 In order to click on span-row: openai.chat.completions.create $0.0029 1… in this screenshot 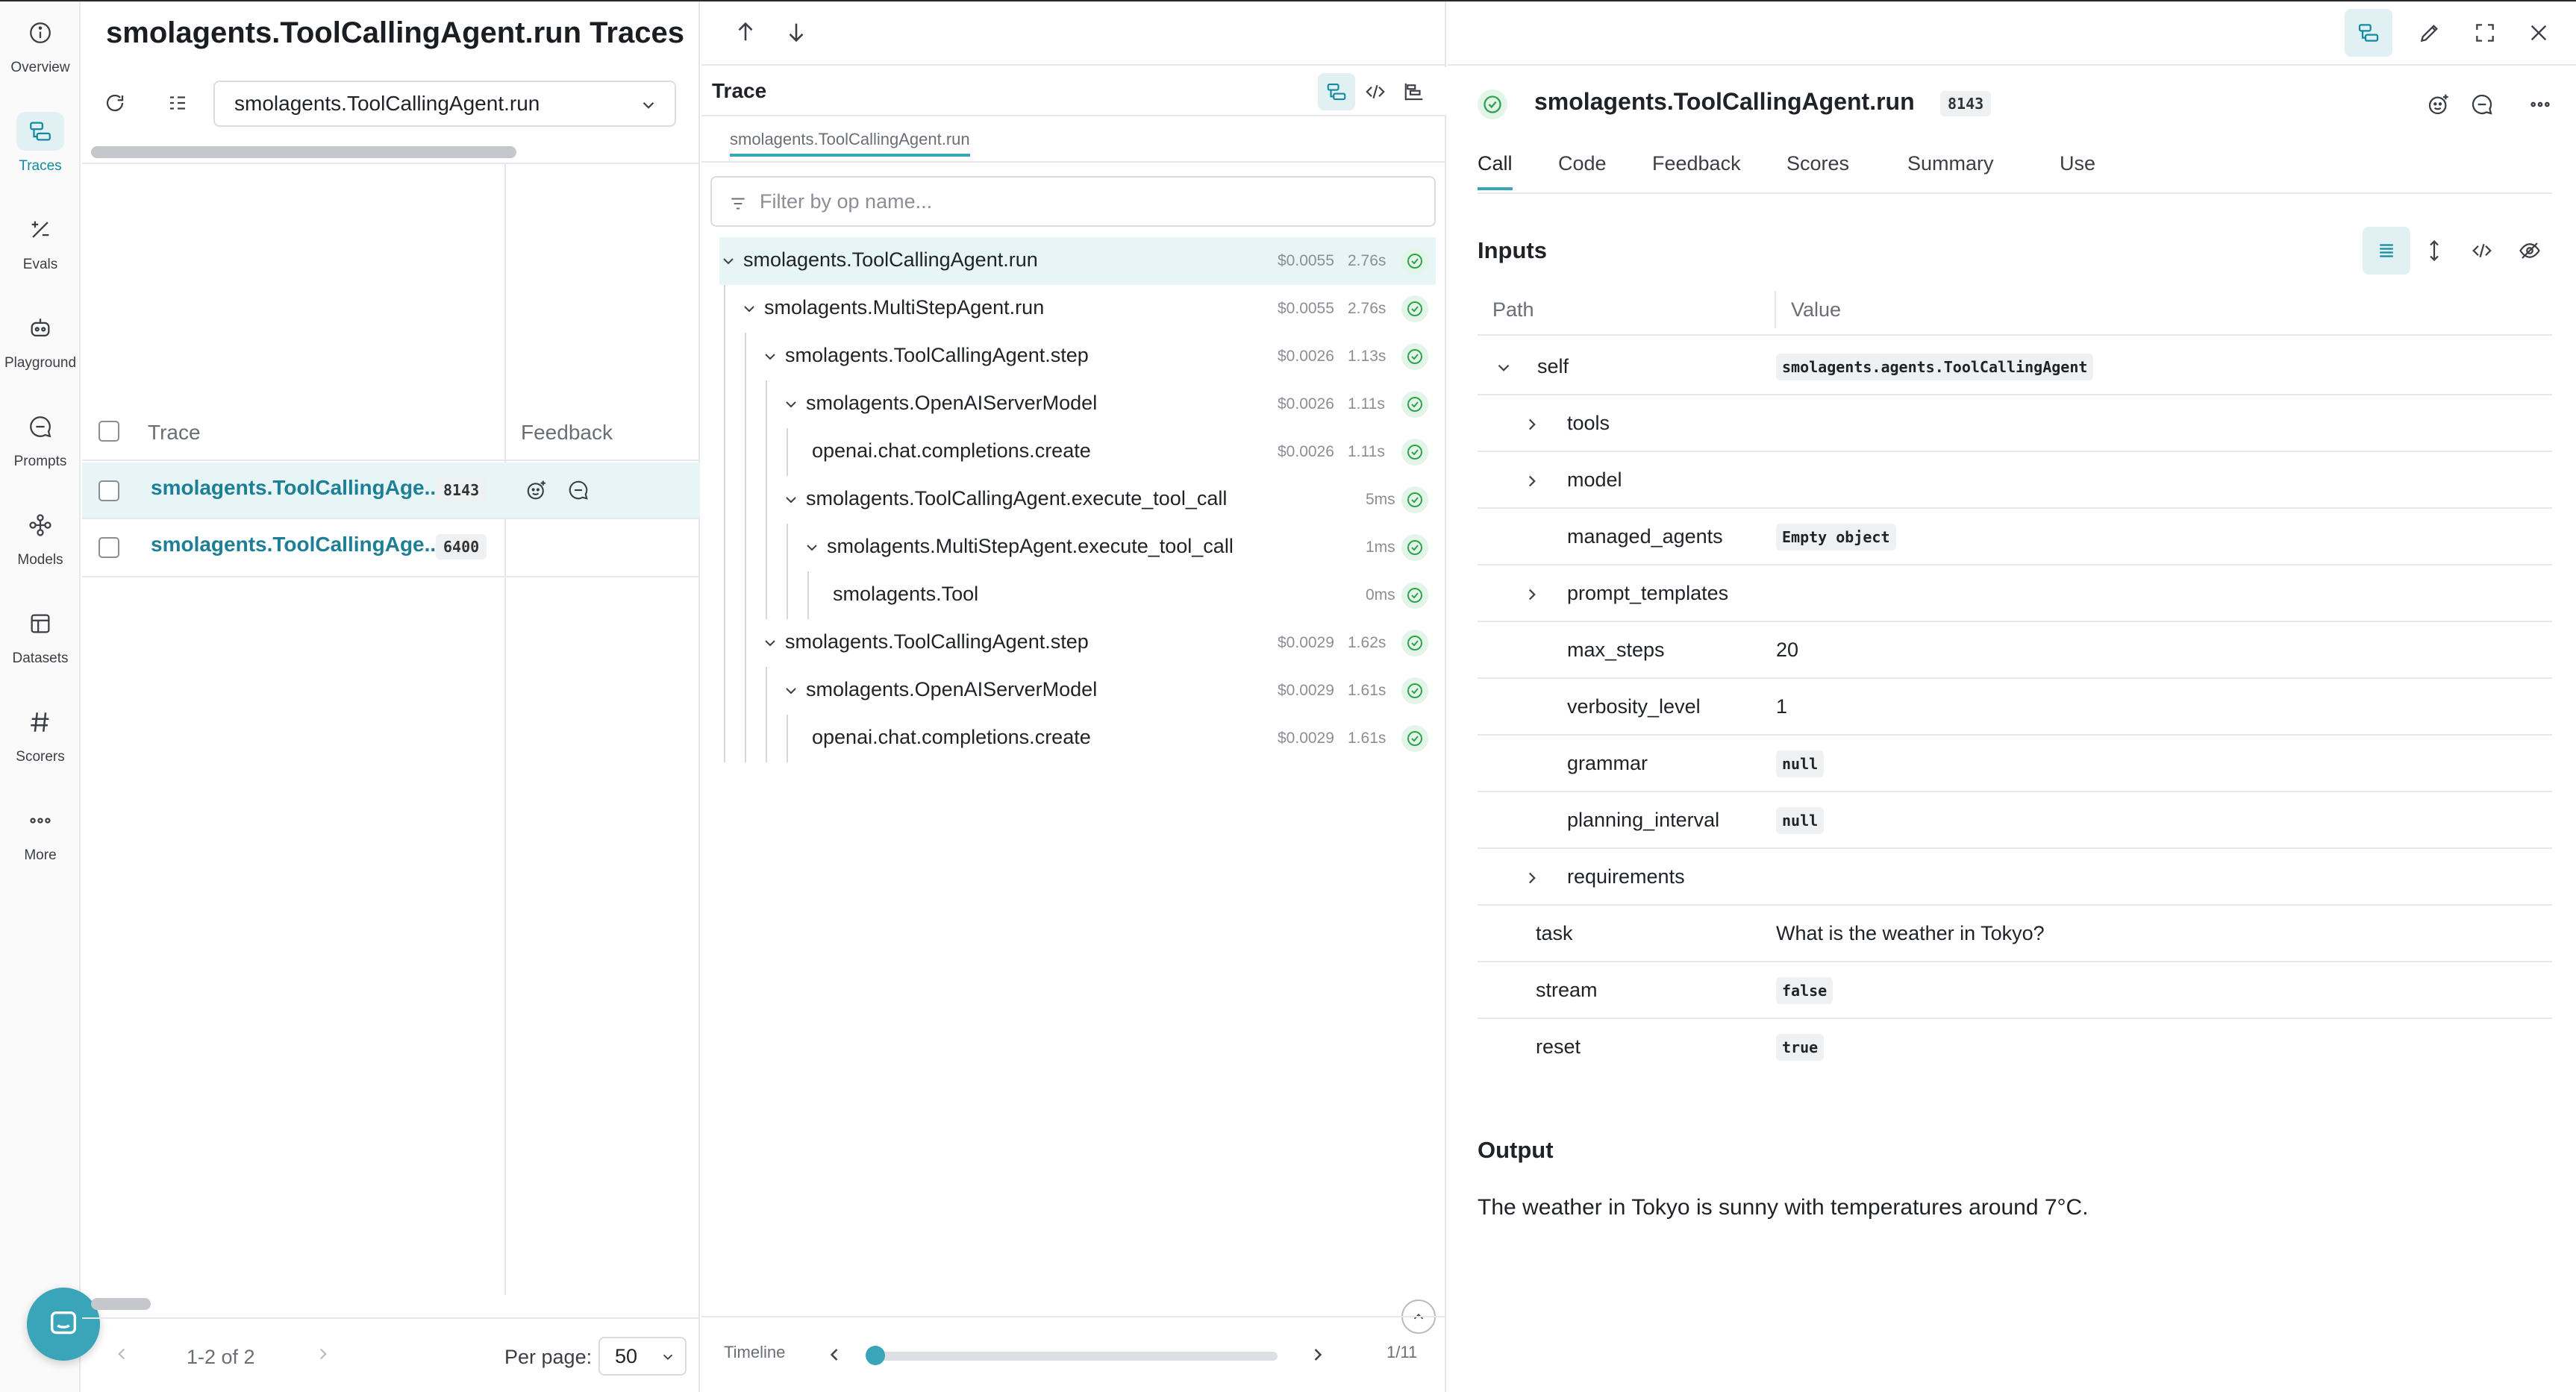, I will do `click(1077, 738)`.